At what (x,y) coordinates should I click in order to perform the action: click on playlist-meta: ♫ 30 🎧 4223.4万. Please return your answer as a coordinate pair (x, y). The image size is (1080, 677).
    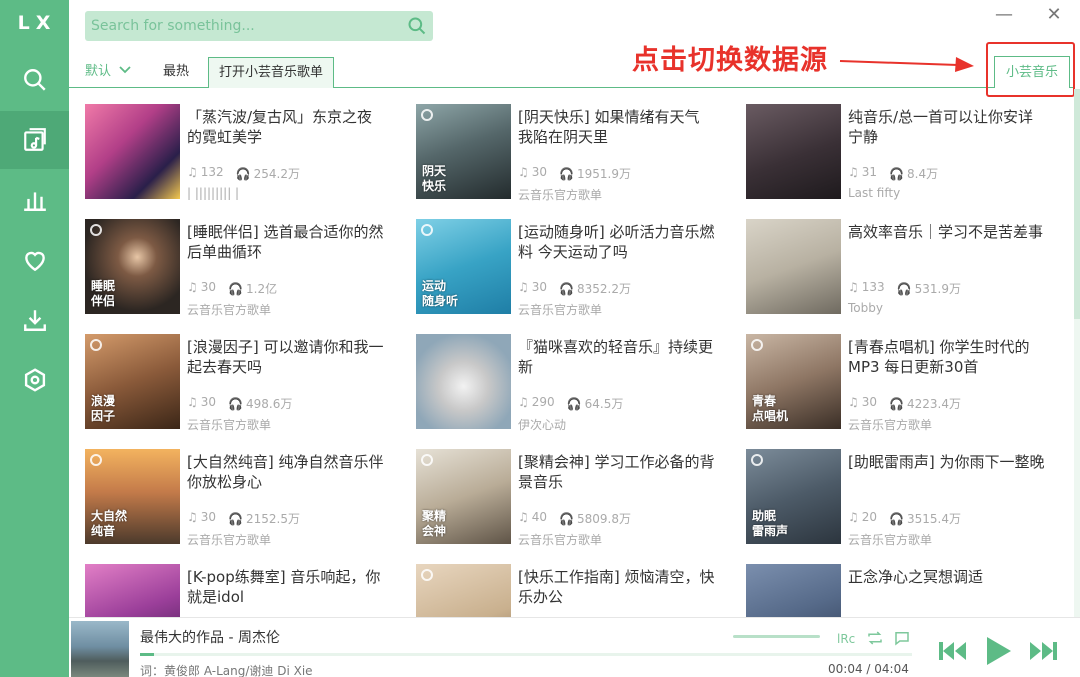
    Looking at the image, I should click on (953, 403).